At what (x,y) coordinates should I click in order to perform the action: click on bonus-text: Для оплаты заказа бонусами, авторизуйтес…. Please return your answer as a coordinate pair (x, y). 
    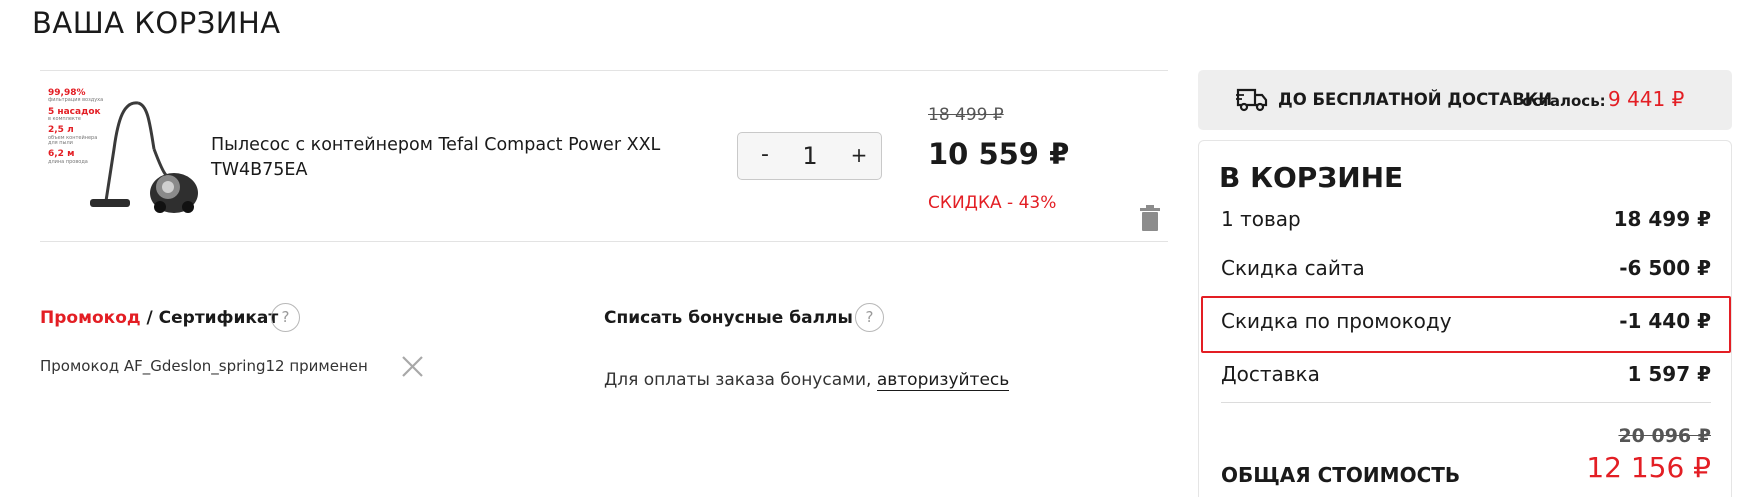
    Looking at the image, I should click on (807, 380).